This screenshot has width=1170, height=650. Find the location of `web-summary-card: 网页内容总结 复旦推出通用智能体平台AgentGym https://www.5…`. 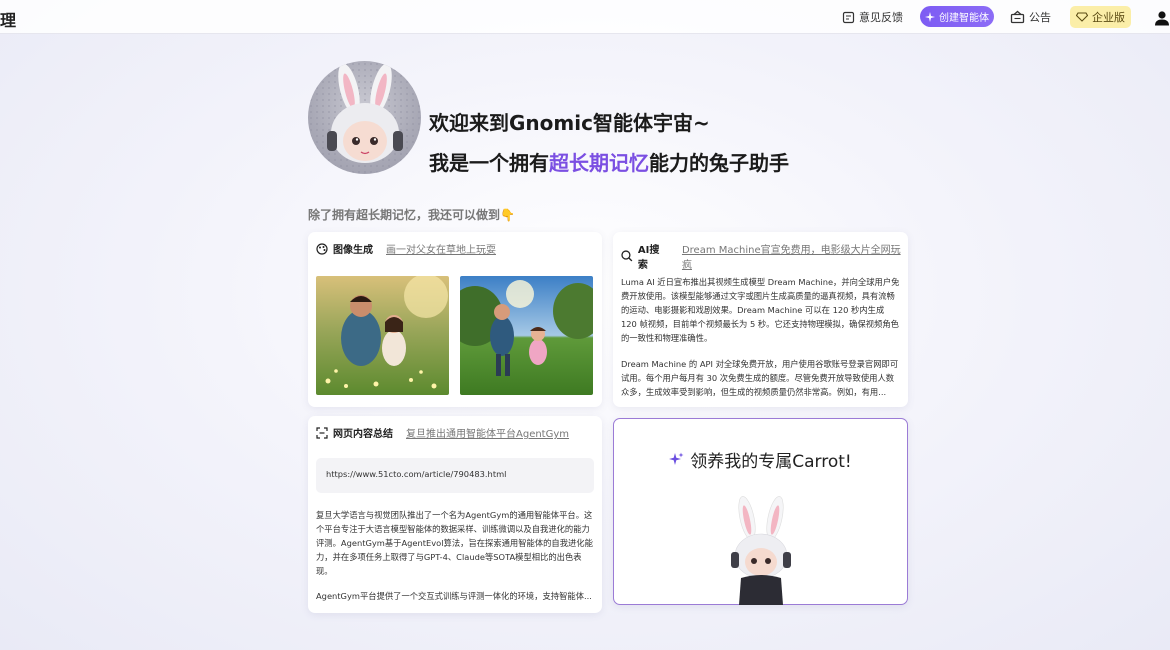

web-summary-card: 网页内容总结 复旦推出通用智能体平台AgentGym https://www.5… is located at coordinates (455, 514).